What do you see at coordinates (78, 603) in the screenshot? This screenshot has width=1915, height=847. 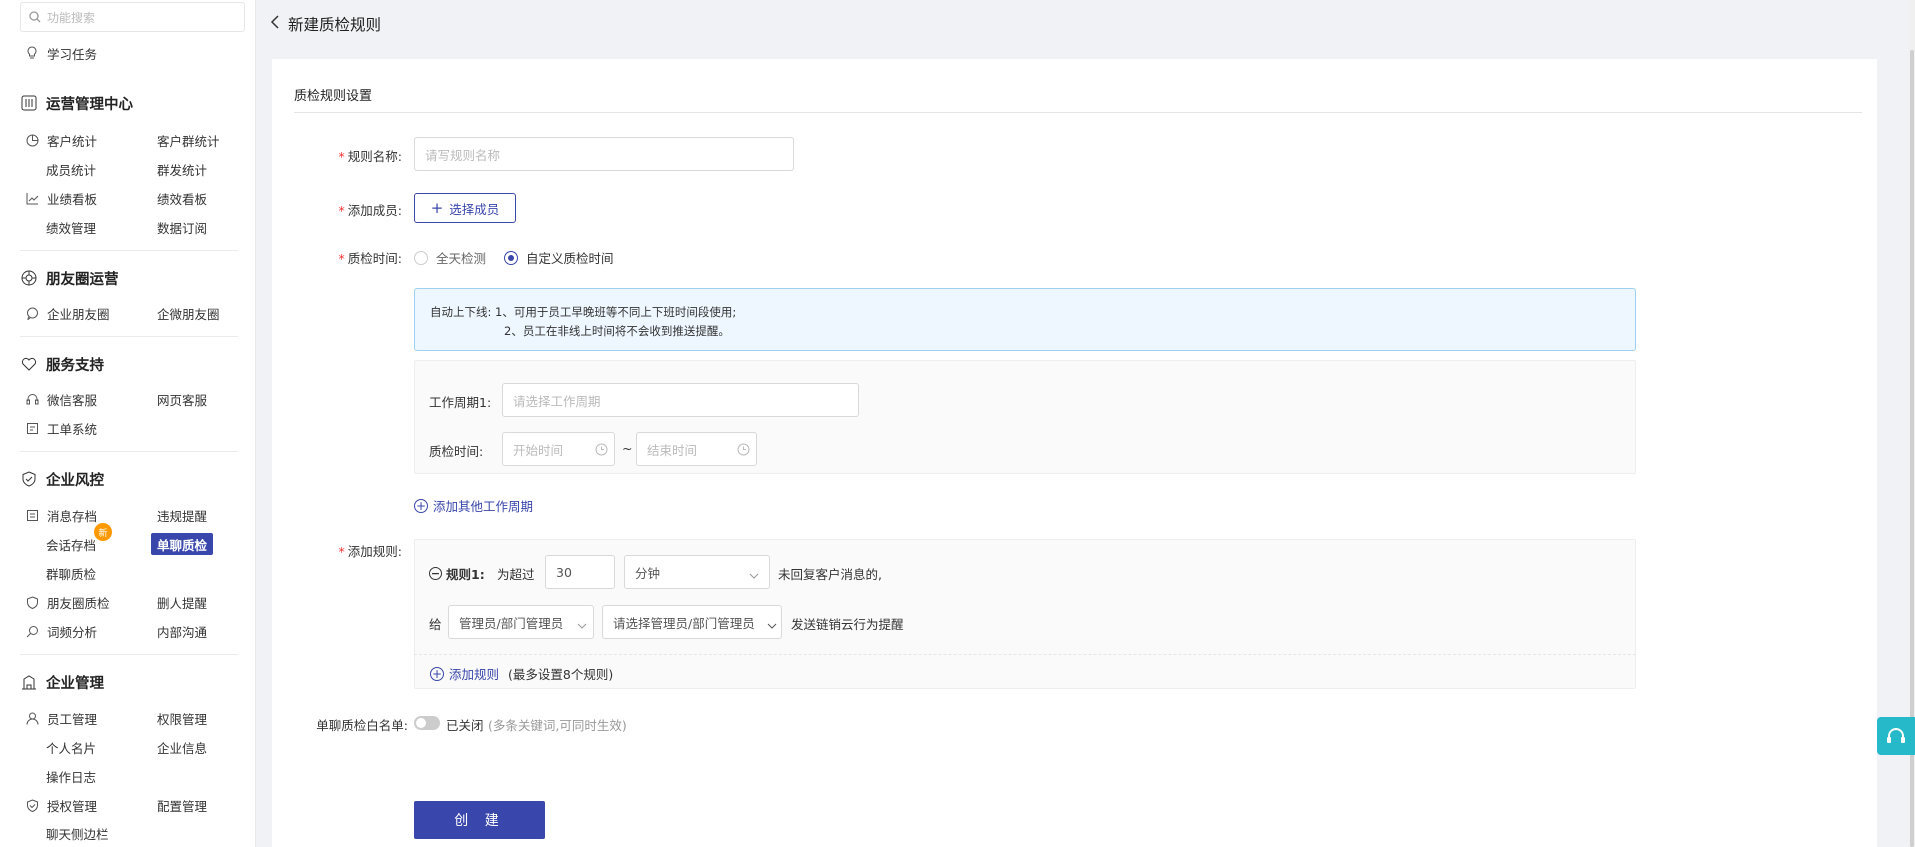 I see `sidebar-item-label: 朋友圈质检` at bounding box center [78, 603].